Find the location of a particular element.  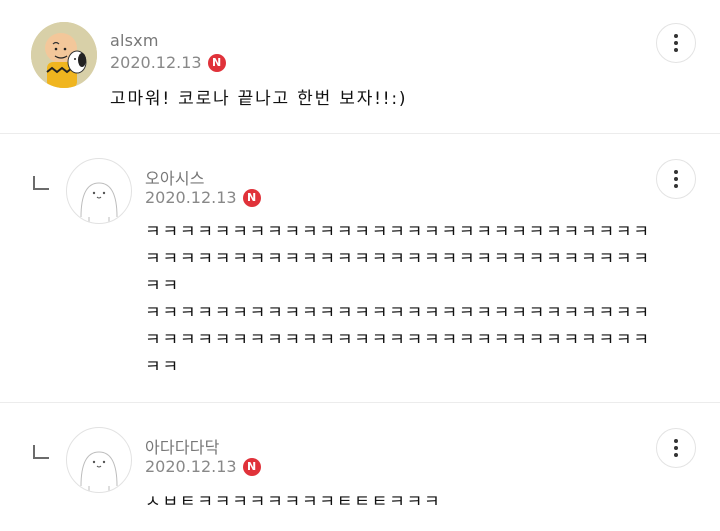

comment-text: 고마워! 코로나 끝나고 한번 보자!!:) is located at coordinates (258, 99).